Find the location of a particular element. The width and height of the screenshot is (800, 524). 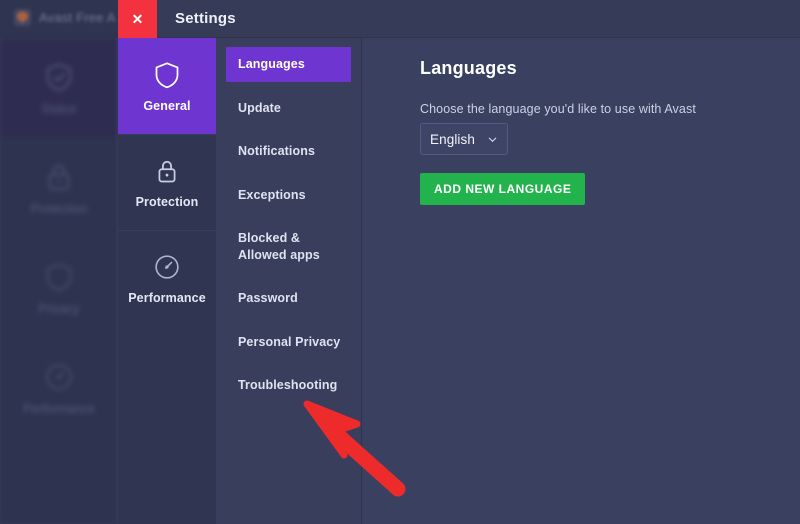

menu-item-personal-privacy: Personal Privacy is located at coordinates (288, 342).